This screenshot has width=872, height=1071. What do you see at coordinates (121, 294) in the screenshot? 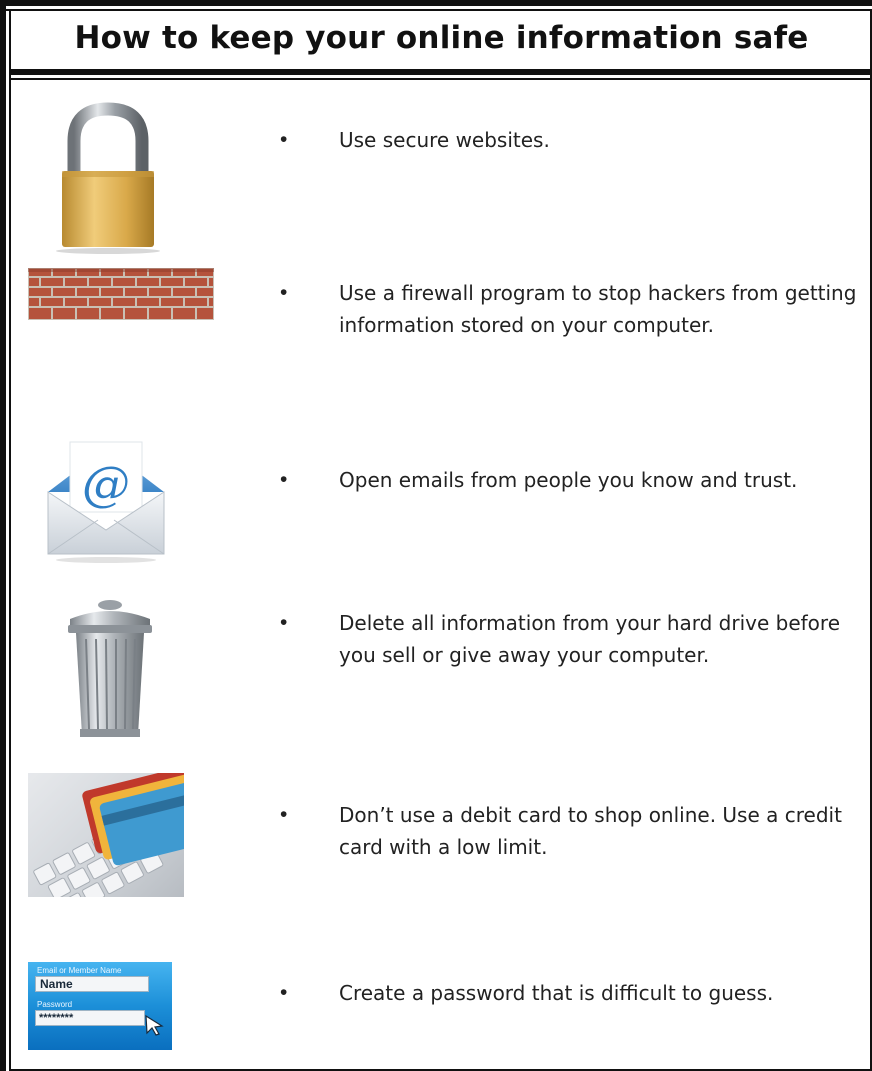
I see `brick-wall-icon` at bounding box center [121, 294].